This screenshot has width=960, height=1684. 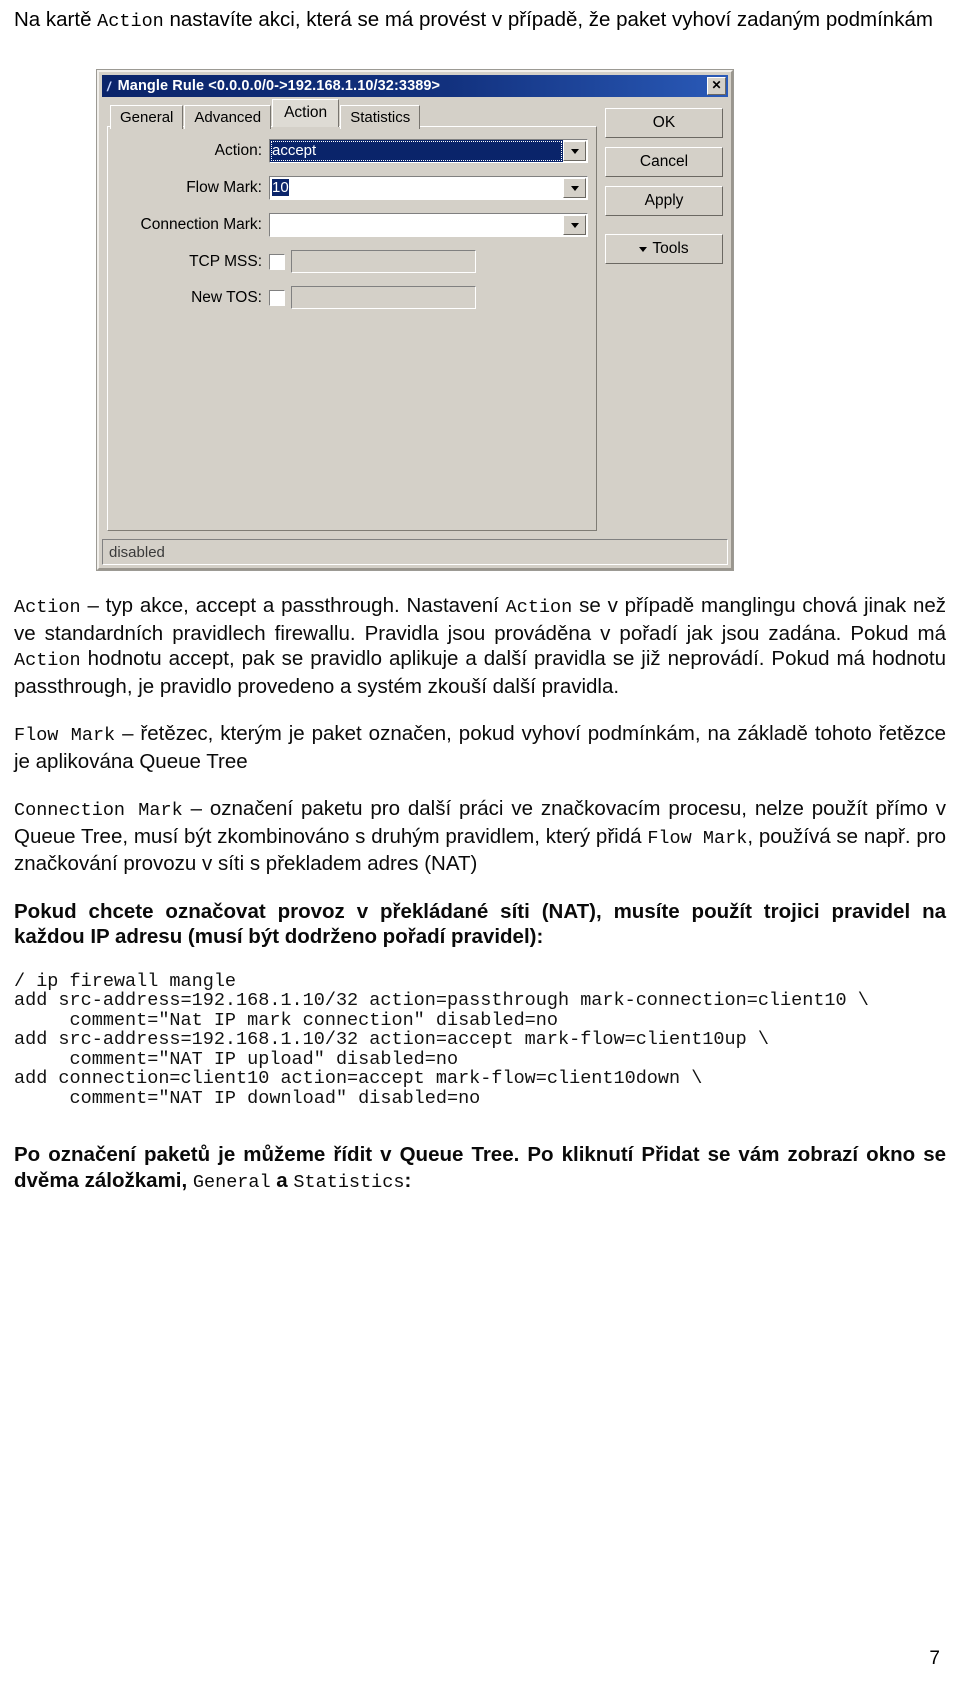 What do you see at coordinates (408, 1180) in the screenshot?
I see `final-text-3: :` at bounding box center [408, 1180].